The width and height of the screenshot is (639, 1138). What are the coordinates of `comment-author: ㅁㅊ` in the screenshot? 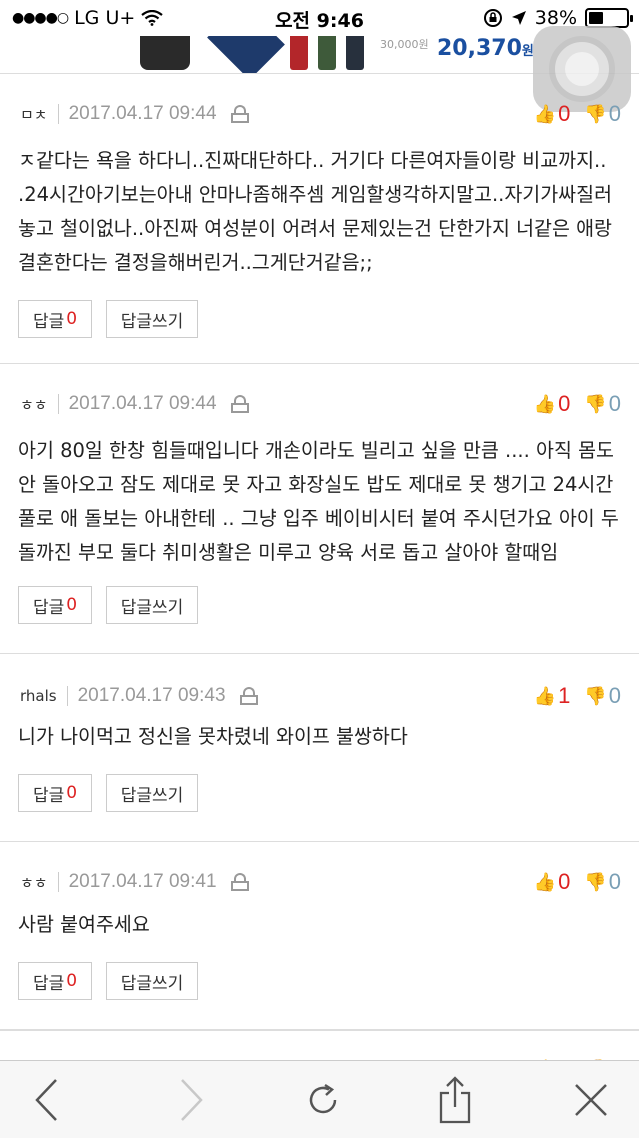 It's located at (34, 114).